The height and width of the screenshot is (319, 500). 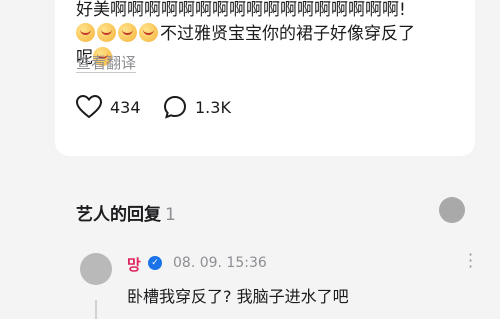 What do you see at coordinates (148, 32) in the screenshot?
I see `party-face-emoji-icon` at bounding box center [148, 32].